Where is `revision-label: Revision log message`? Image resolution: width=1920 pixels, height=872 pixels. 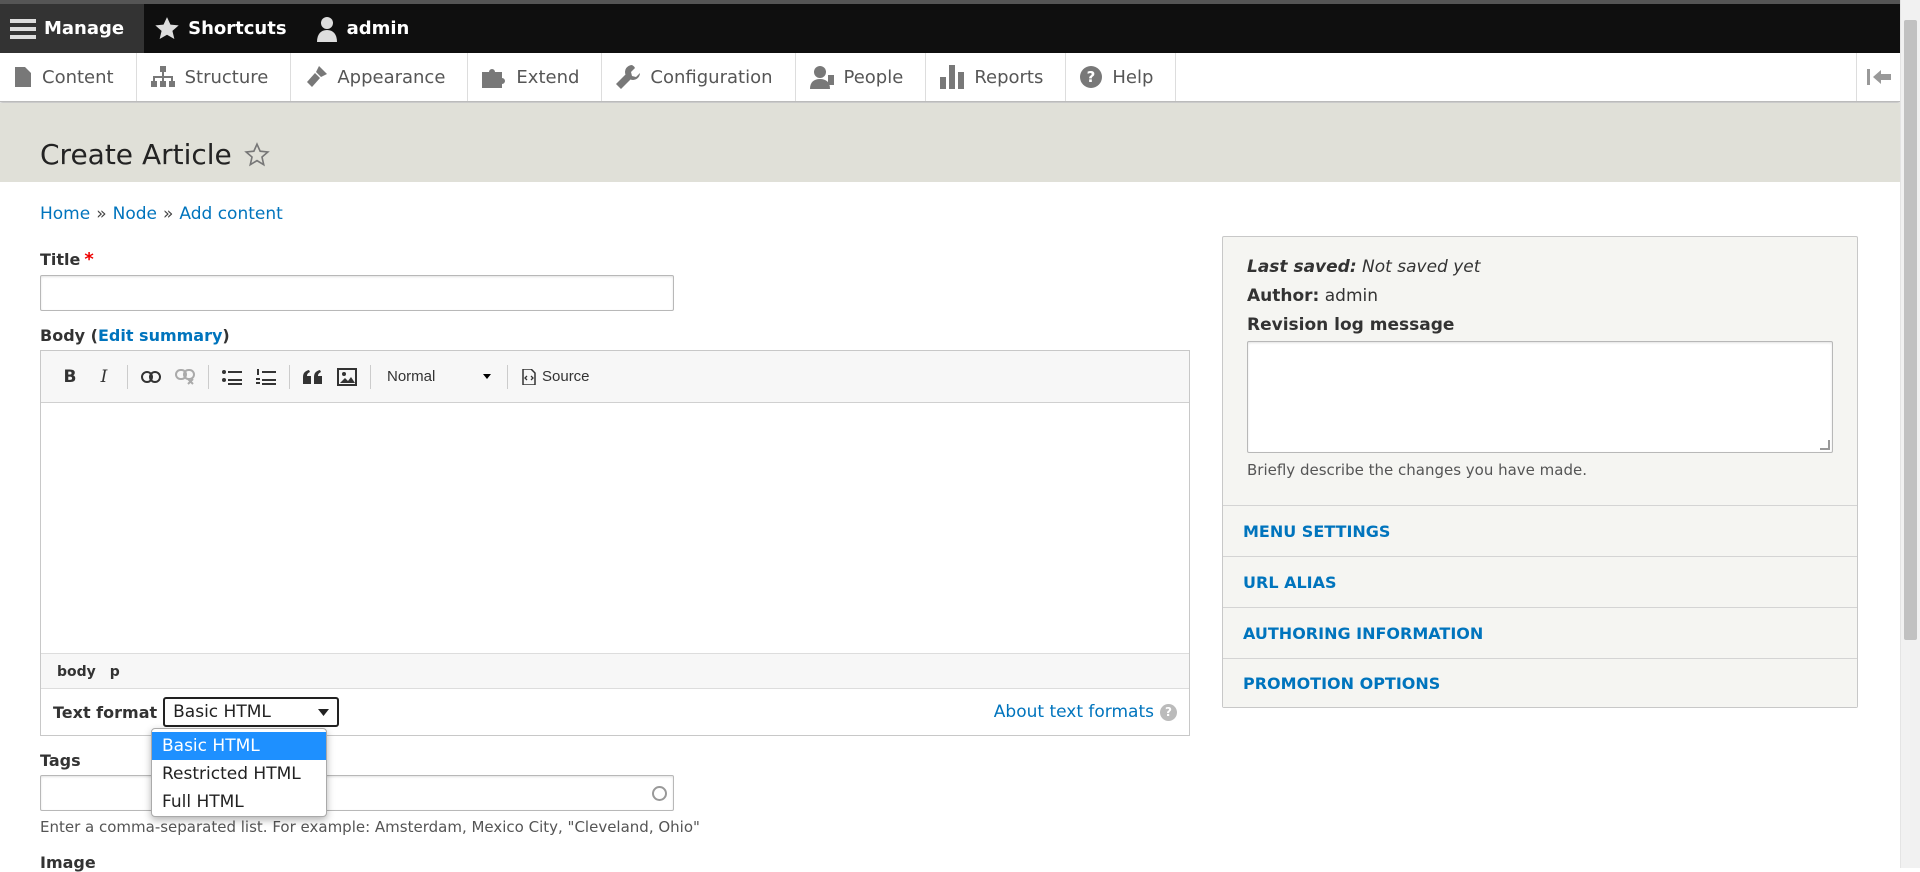 revision-label: Revision log message is located at coordinates (1351, 325).